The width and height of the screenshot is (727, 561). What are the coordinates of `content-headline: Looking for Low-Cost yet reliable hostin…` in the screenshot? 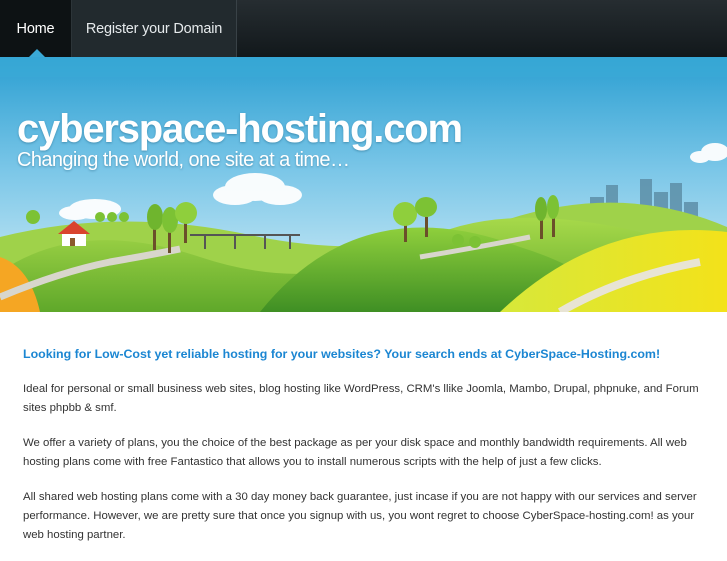 It's located at (342, 354).